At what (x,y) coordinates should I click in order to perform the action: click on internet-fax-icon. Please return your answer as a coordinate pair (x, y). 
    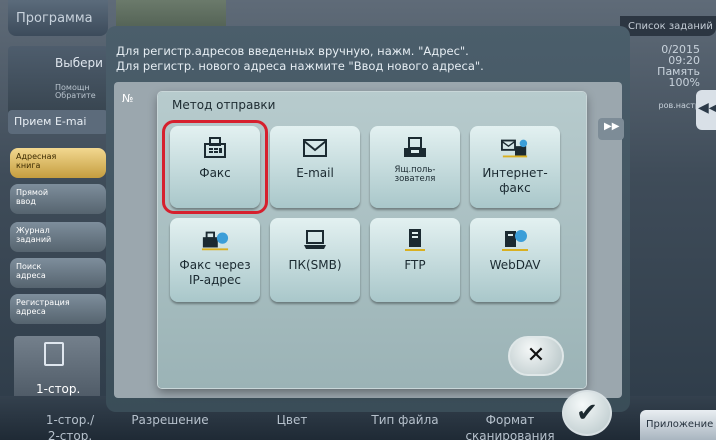
    Looking at the image, I should click on (515, 148).